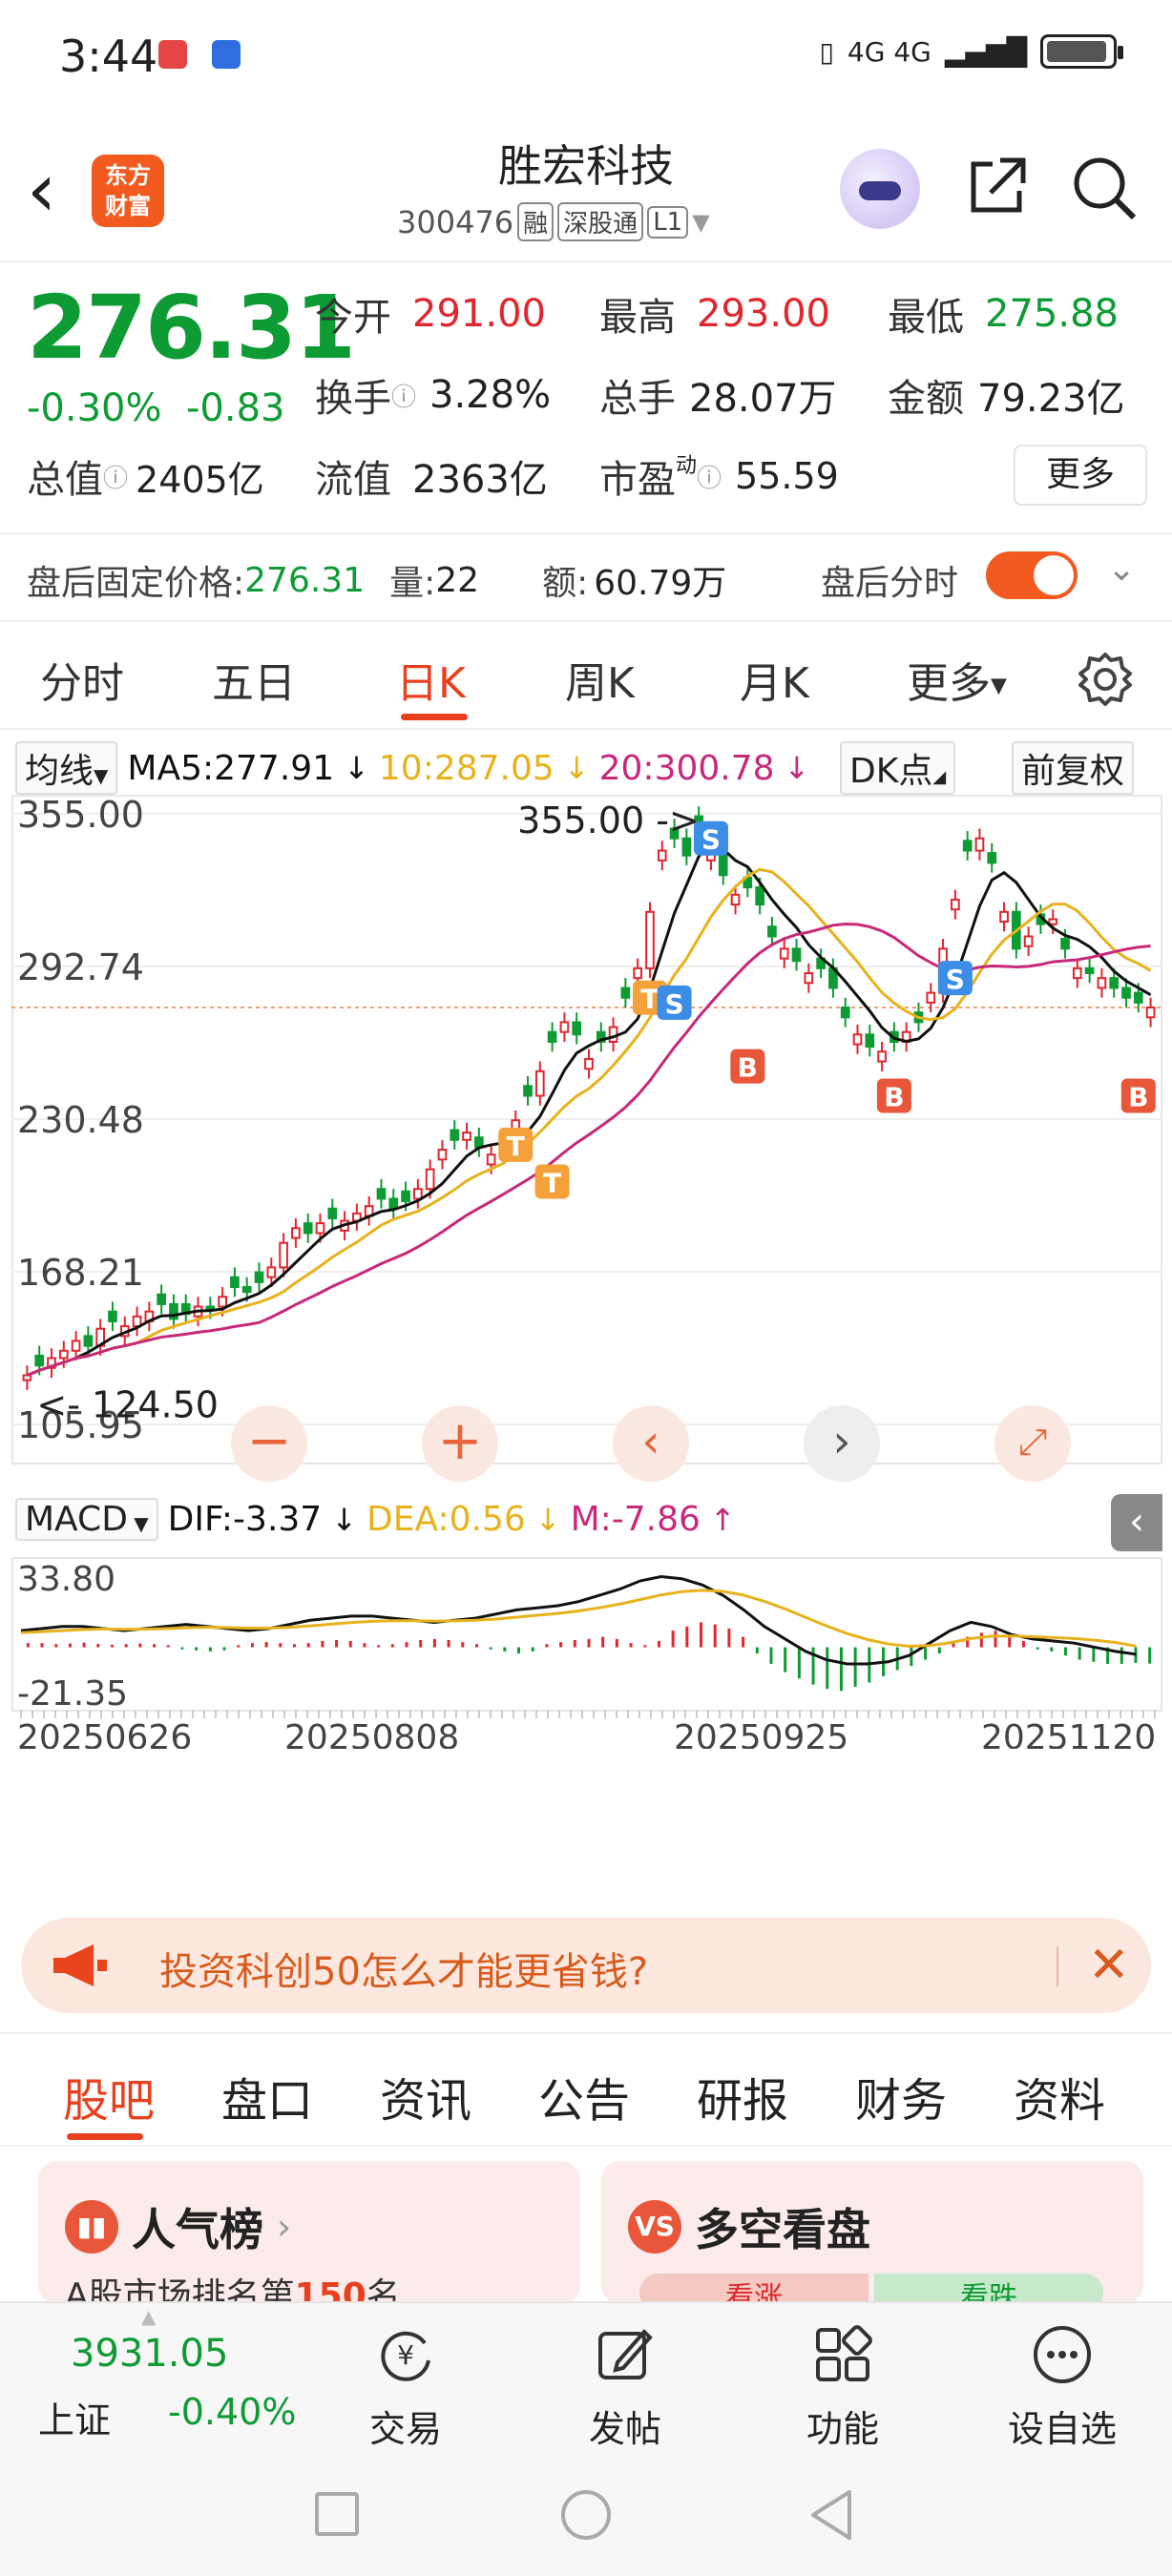 Image resolution: width=1172 pixels, height=2576 pixels. Describe the element at coordinates (1121, 569) in the screenshot. I see `chevron-down-icon: ⌄` at that location.